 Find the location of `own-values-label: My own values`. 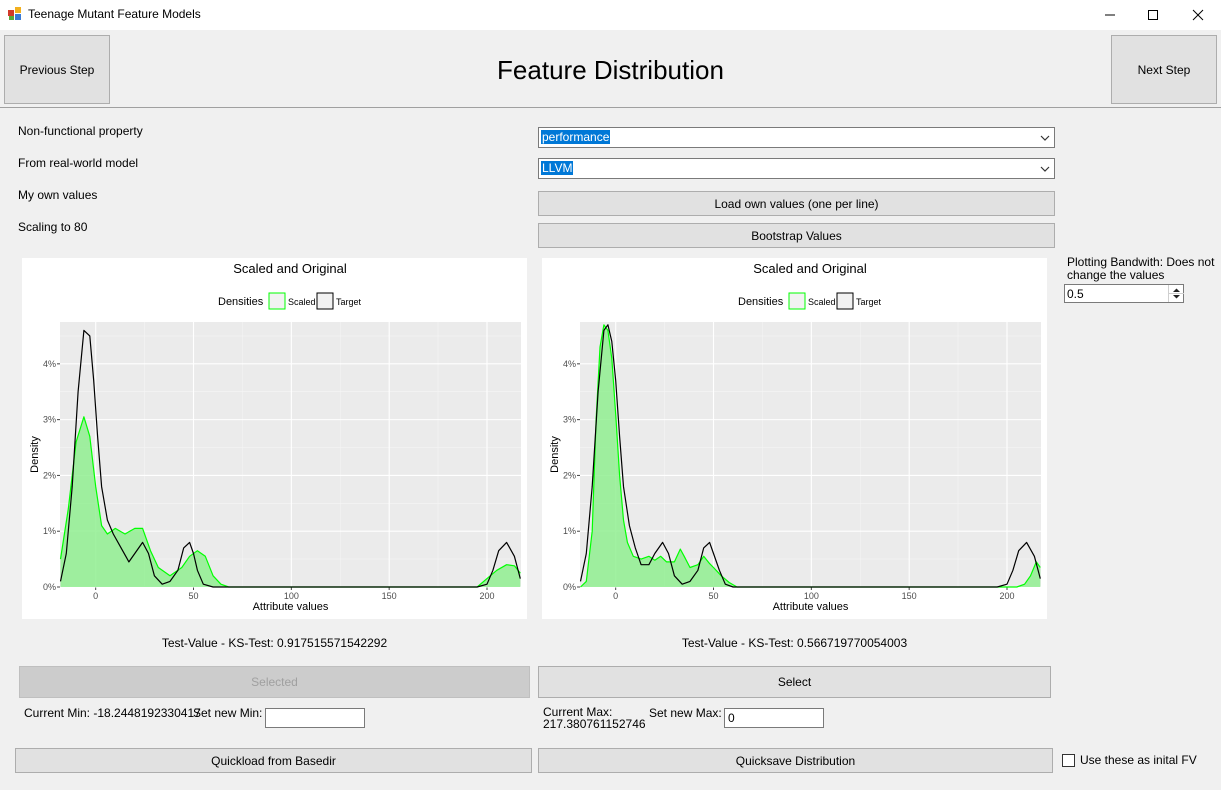

own-values-label: My own values is located at coordinates (58, 195).